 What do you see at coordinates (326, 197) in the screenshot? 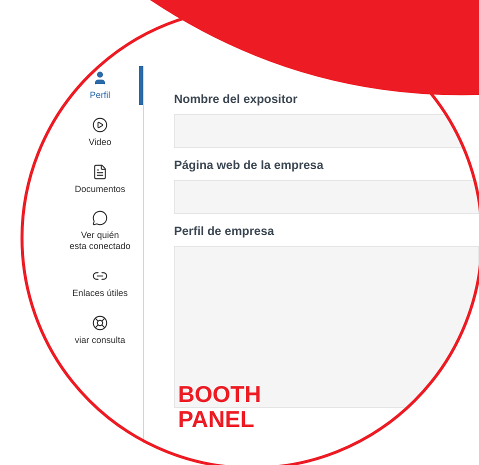
I see `input-field` at bounding box center [326, 197].